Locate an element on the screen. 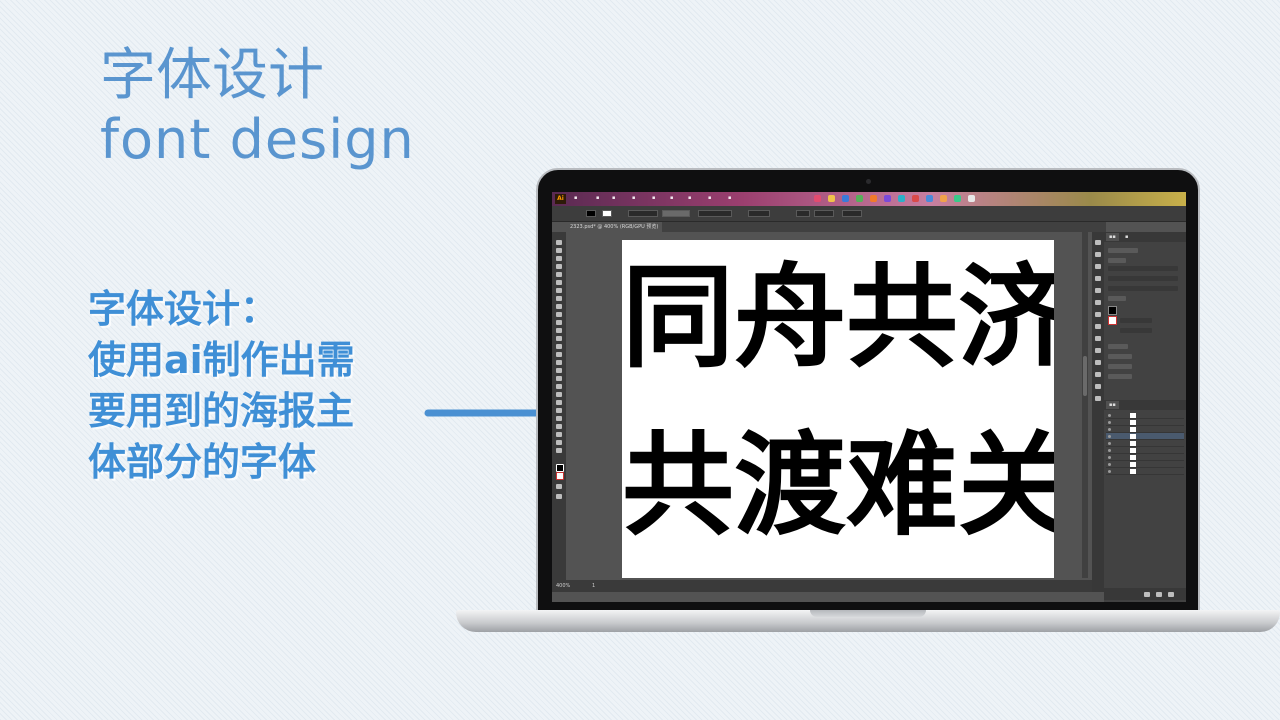 Image resolution: width=1280 pixels, height=720 pixels. eyedropper-tool-icon is located at coordinates (559, 394).